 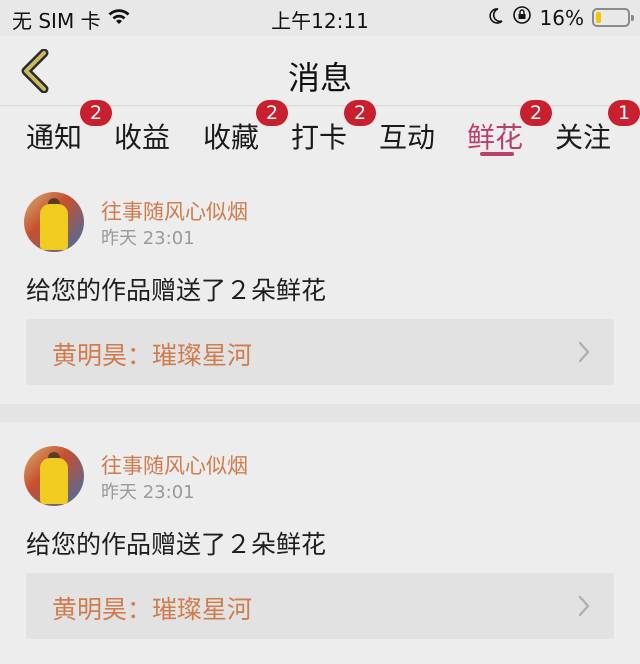 What do you see at coordinates (495, 18) in the screenshot?
I see `moon-icon` at bounding box center [495, 18].